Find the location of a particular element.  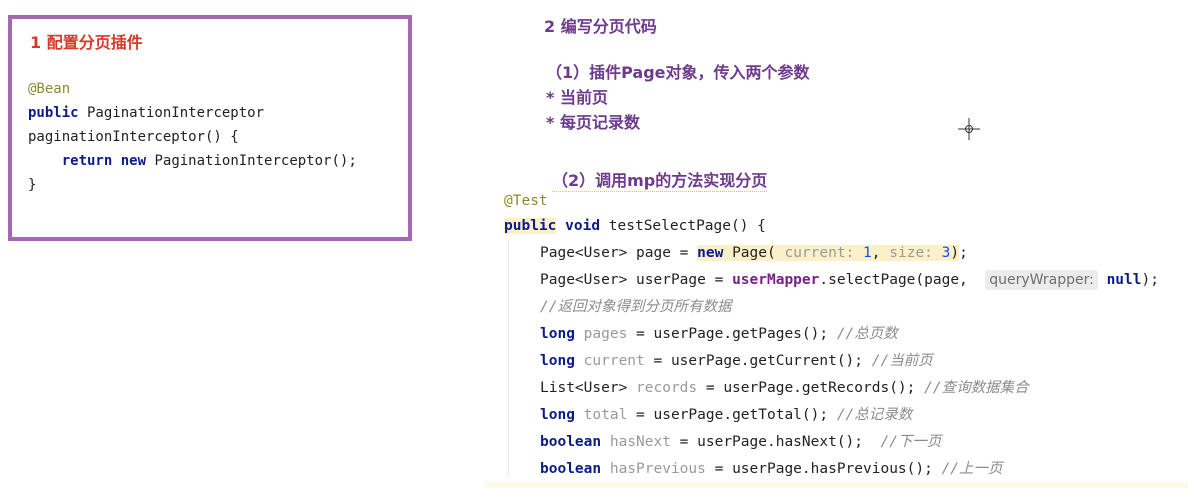

code-line: return new PaginationInterceptor(); is located at coordinates (192, 161).